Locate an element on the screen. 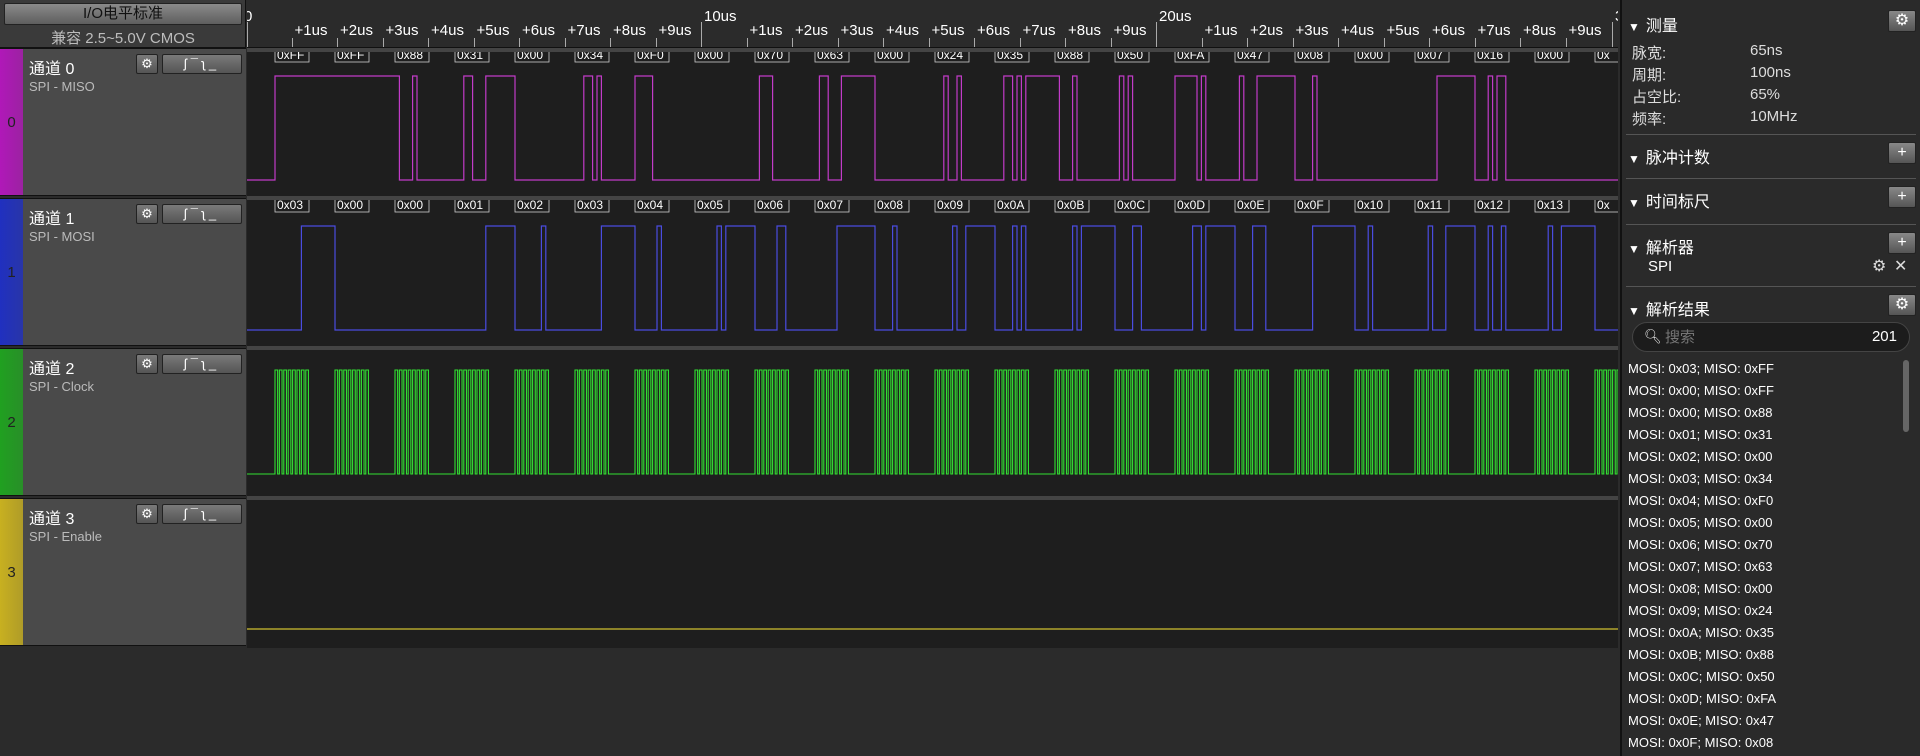 This screenshot has width=1920, height=756. pulse-count-header: ▼ 脉冲计数 is located at coordinates (1669, 156).